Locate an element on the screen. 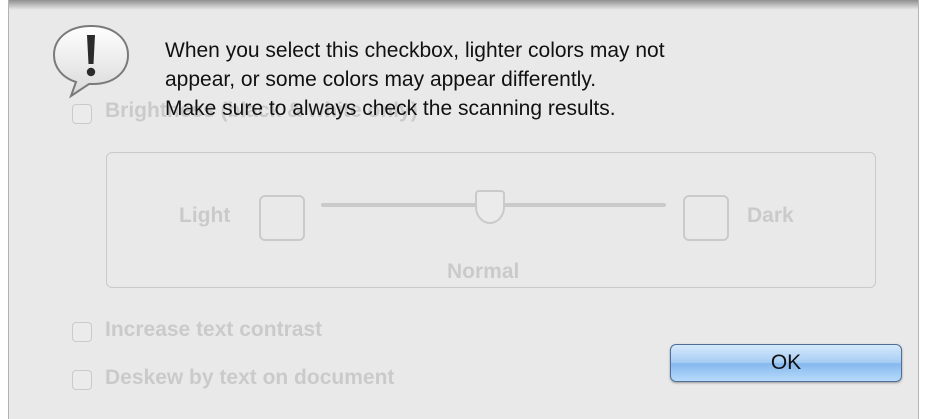 The width and height of the screenshot is (927, 419). increase-contrast-checkbox is located at coordinates (82, 332).